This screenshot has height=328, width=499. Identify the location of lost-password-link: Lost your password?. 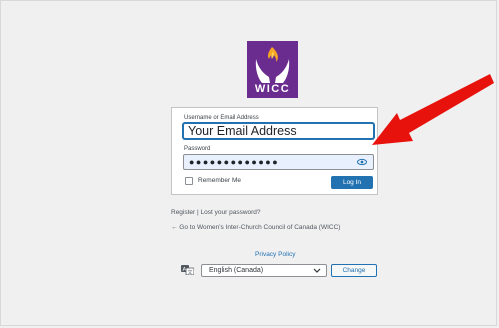
(231, 212).